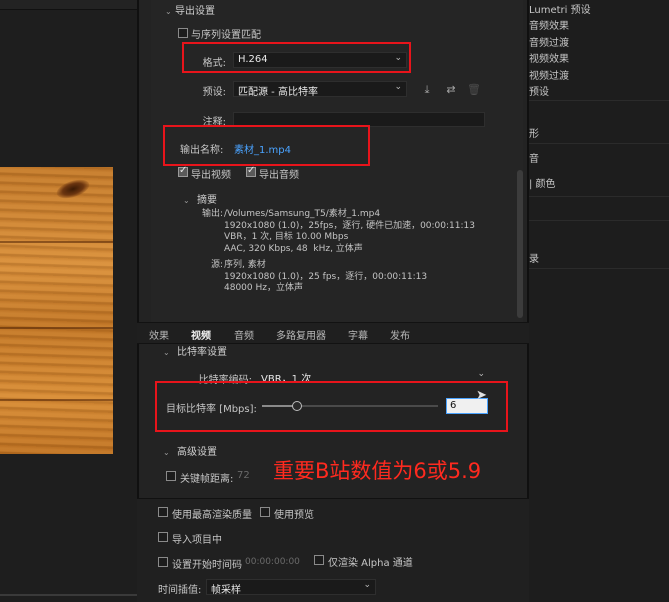 This screenshot has width=669, height=602. I want to click on render-alpha-only-label: 仅渲染 Alpha 通道, so click(370, 563).